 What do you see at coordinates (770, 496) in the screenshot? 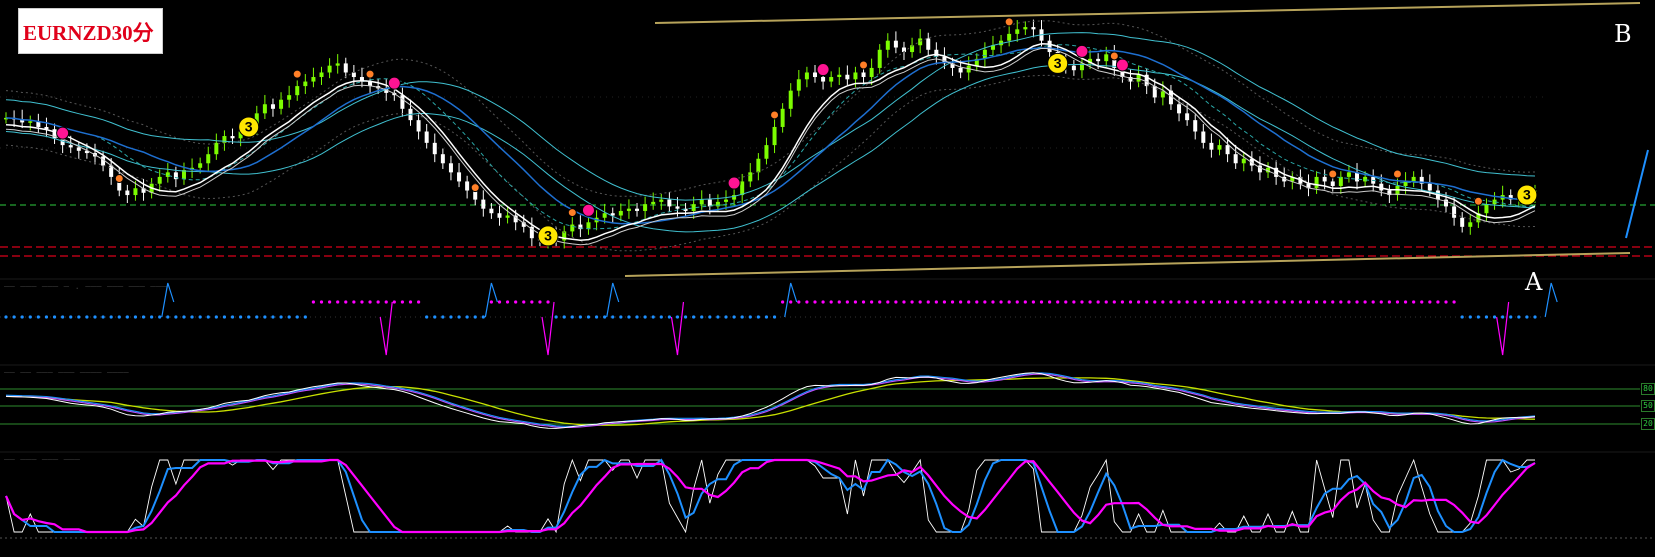
I see `stoch-white` at bounding box center [770, 496].